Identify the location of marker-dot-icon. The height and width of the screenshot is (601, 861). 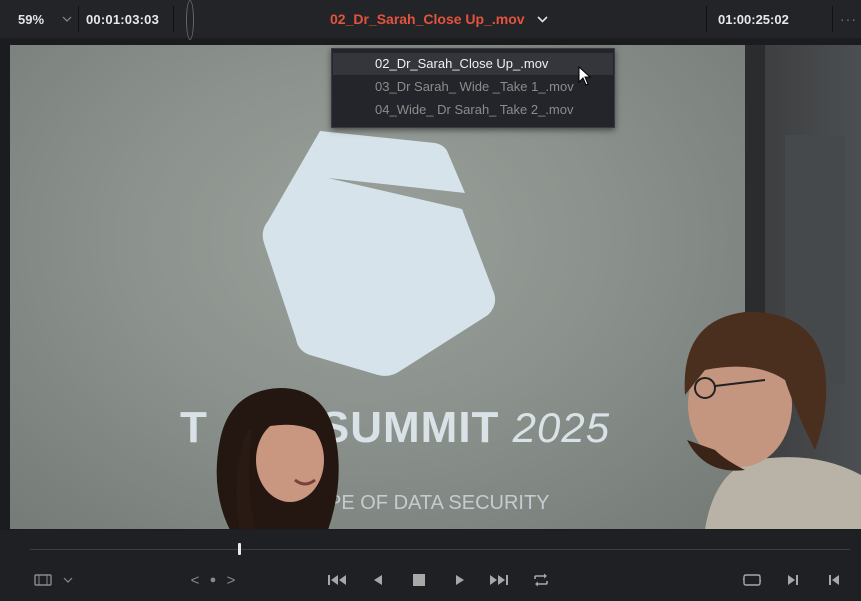
(190, 20).